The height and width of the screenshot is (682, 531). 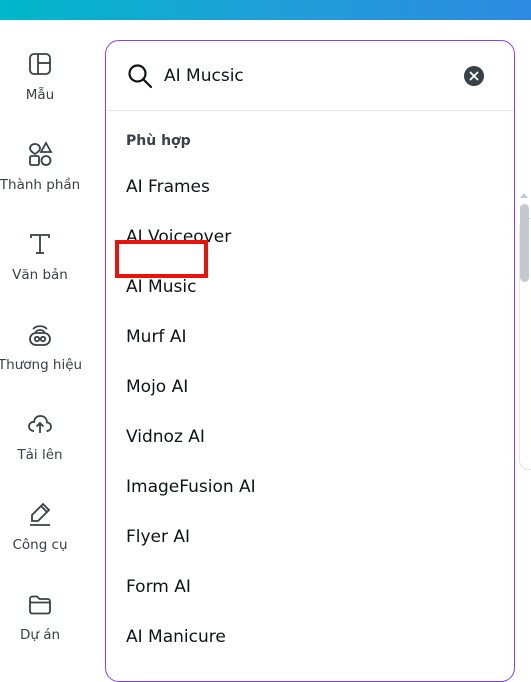 I want to click on result-item-form-ai: Form AI, so click(x=158, y=587).